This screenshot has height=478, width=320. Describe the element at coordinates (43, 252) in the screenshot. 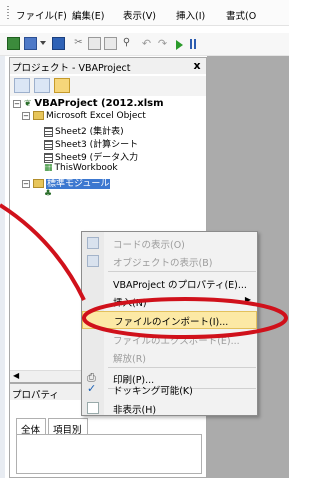

I see `annotation-line` at that location.